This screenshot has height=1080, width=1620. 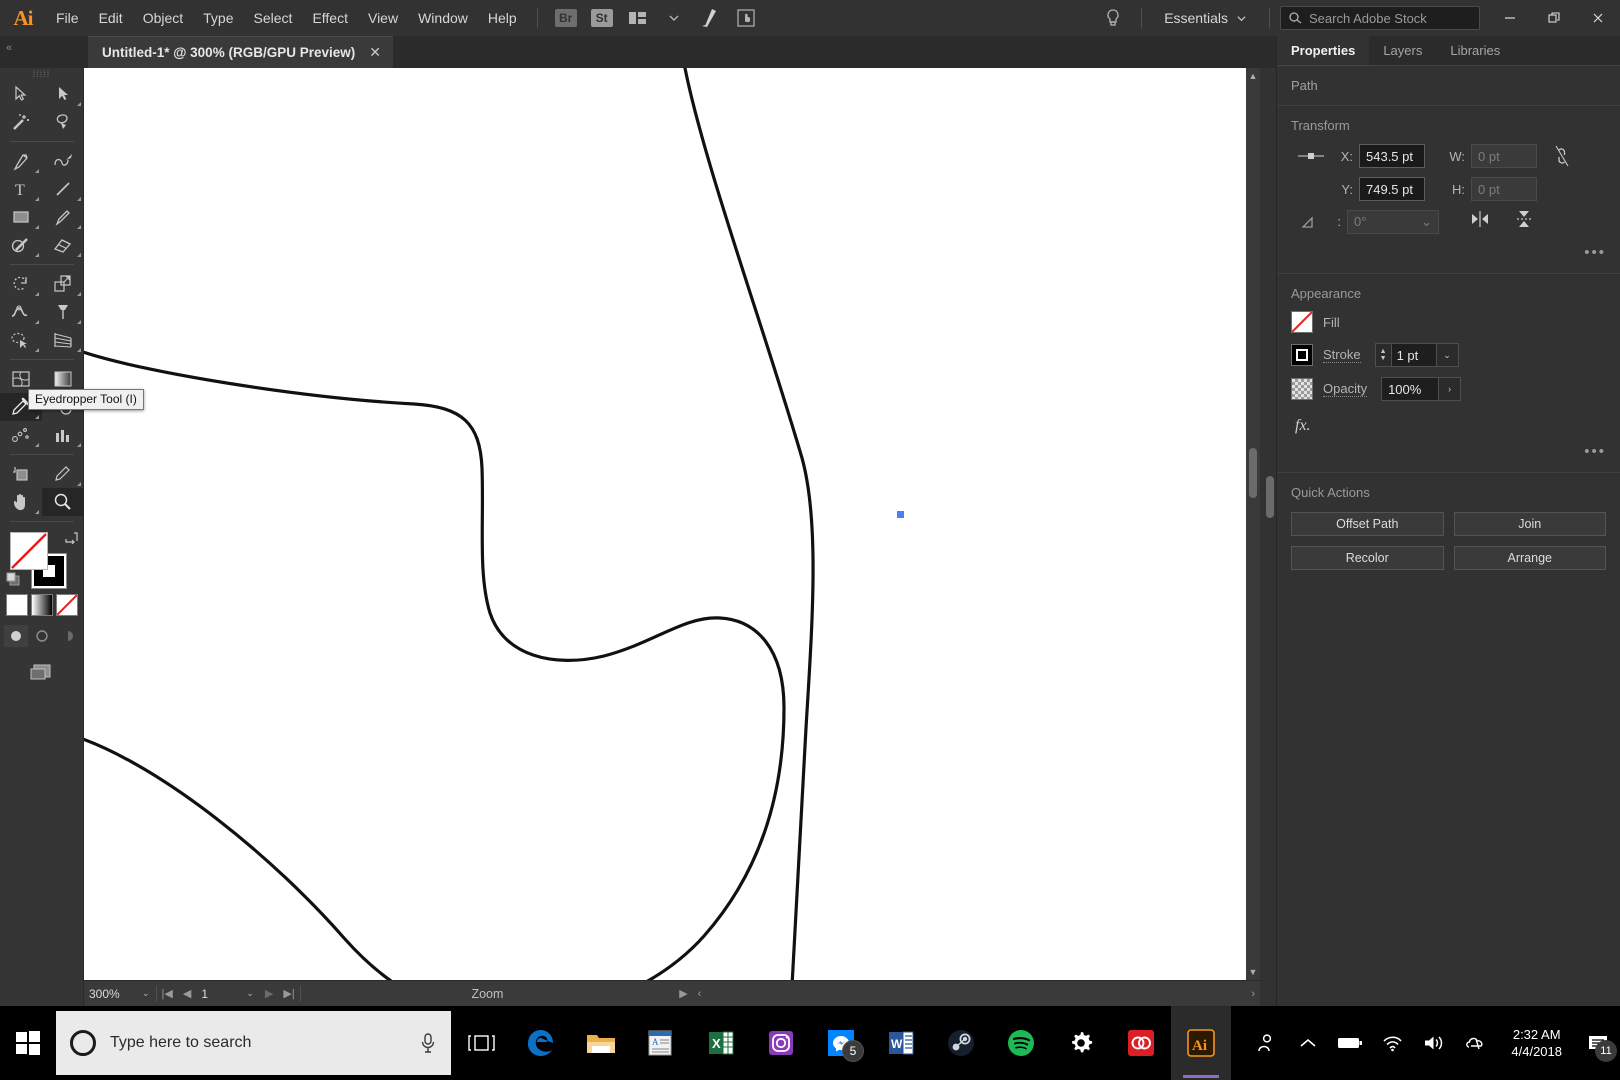 What do you see at coordinates (1380, 18) in the screenshot?
I see `search-adobe-stock-input: Search Adobe Stock` at bounding box center [1380, 18].